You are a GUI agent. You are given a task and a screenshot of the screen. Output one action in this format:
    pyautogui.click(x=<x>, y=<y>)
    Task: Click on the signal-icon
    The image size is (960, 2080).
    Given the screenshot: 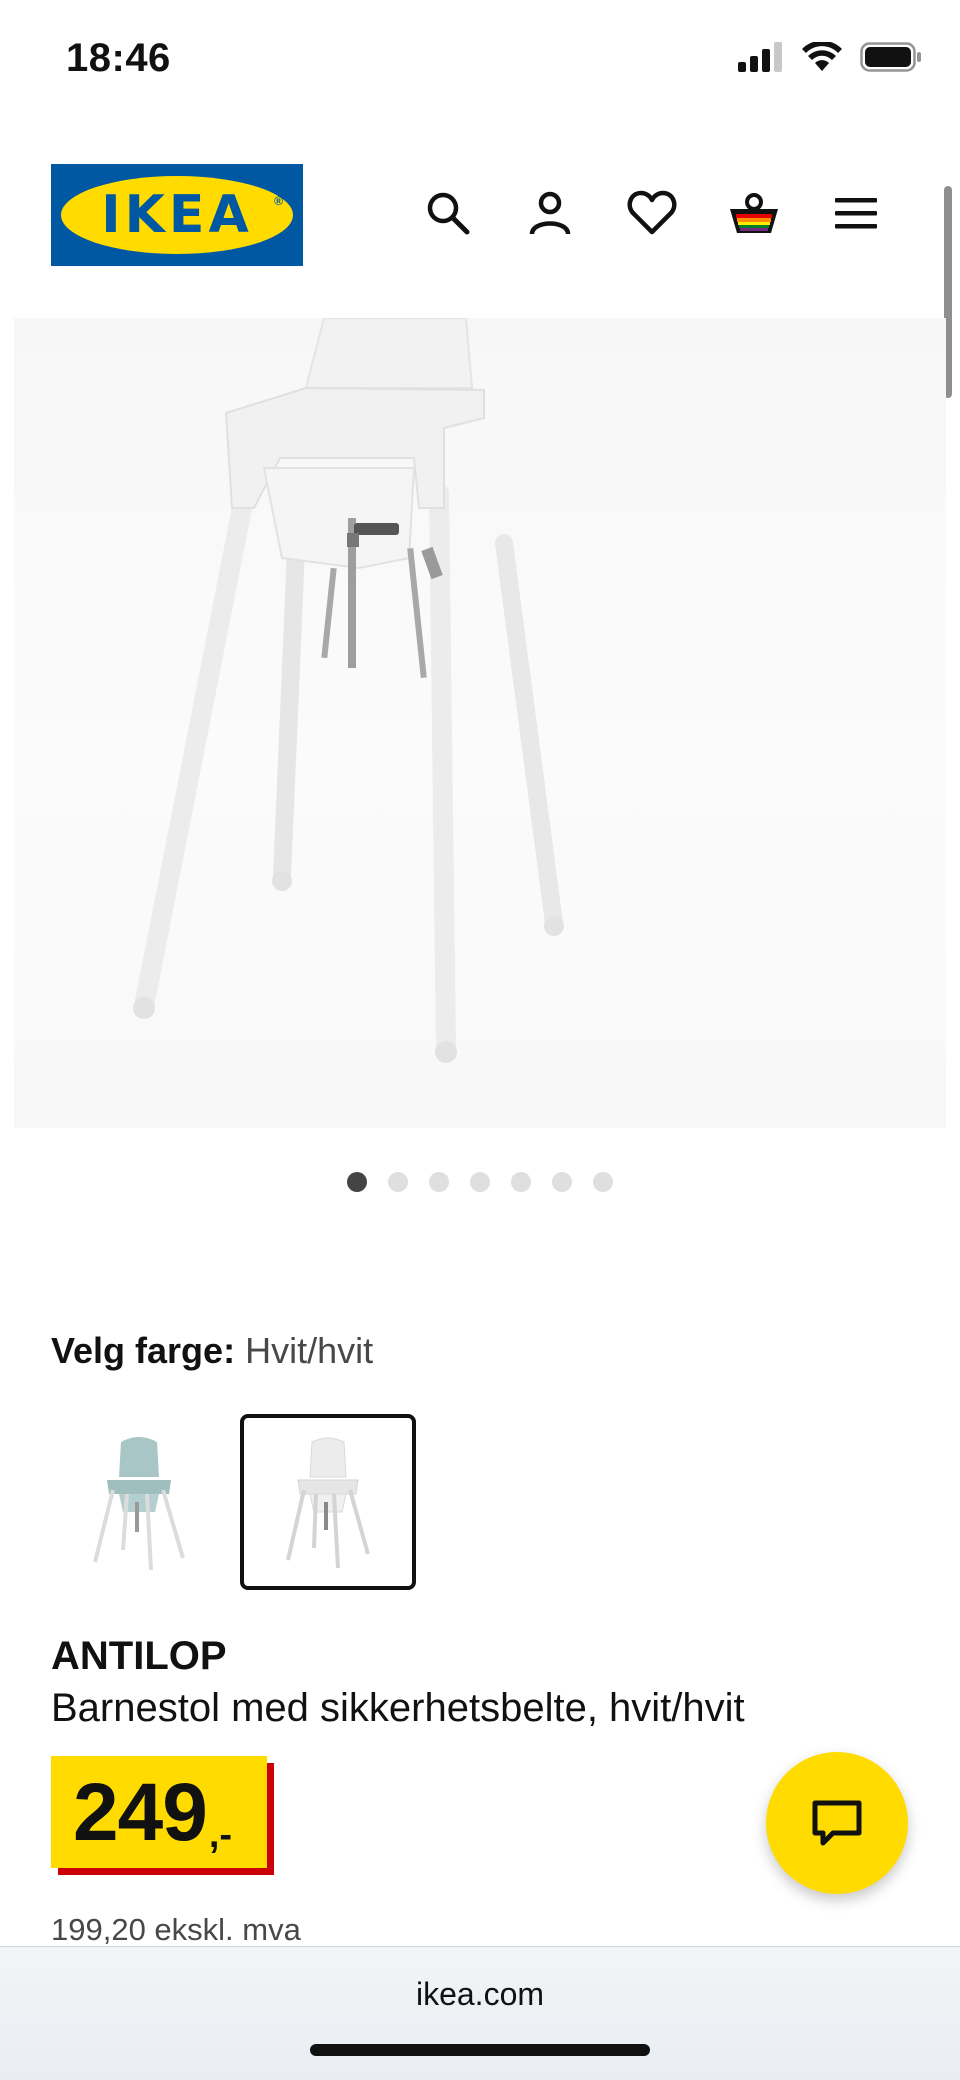 What is the action you would take?
    pyautogui.click(x=760, y=57)
    